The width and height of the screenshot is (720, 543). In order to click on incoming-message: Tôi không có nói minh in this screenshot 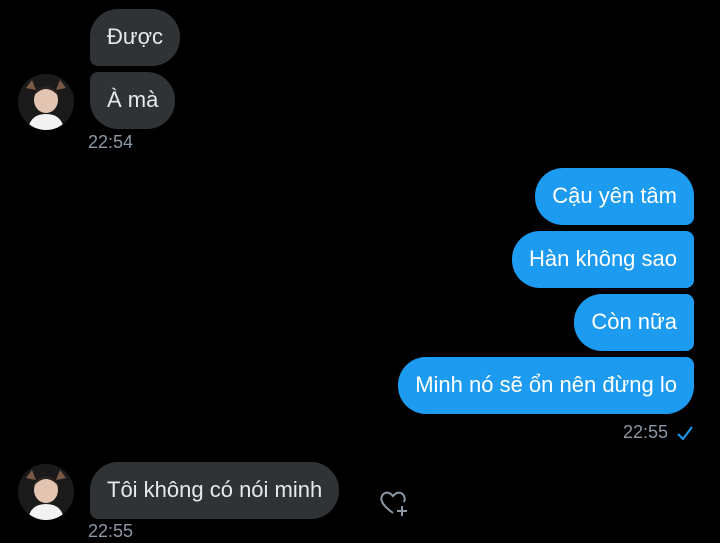, I will do `click(215, 490)`.